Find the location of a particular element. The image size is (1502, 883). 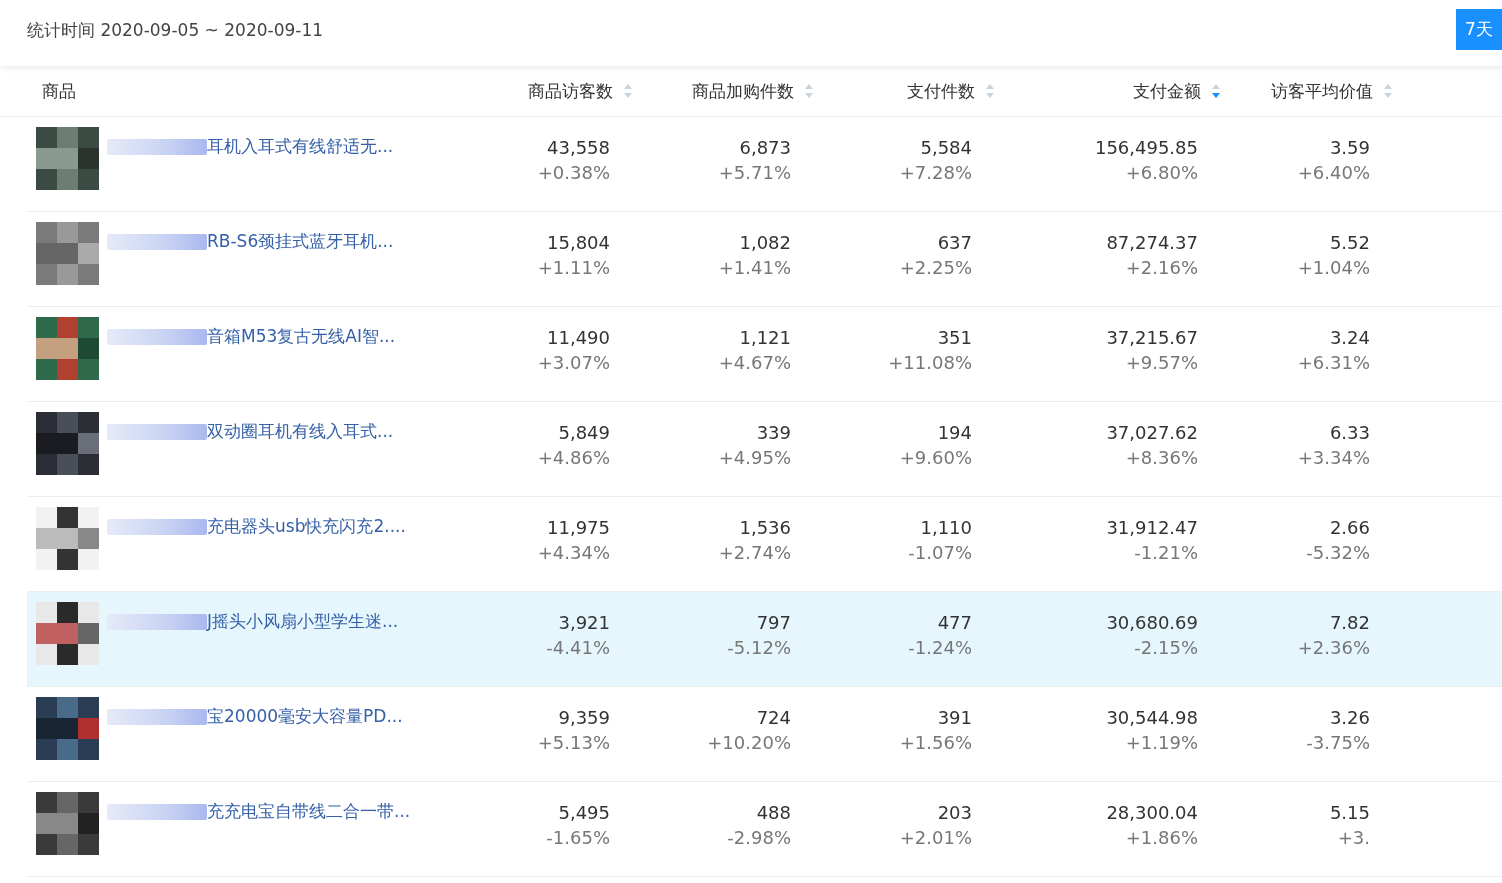

metric-value: 9,359 is located at coordinates (584, 717).